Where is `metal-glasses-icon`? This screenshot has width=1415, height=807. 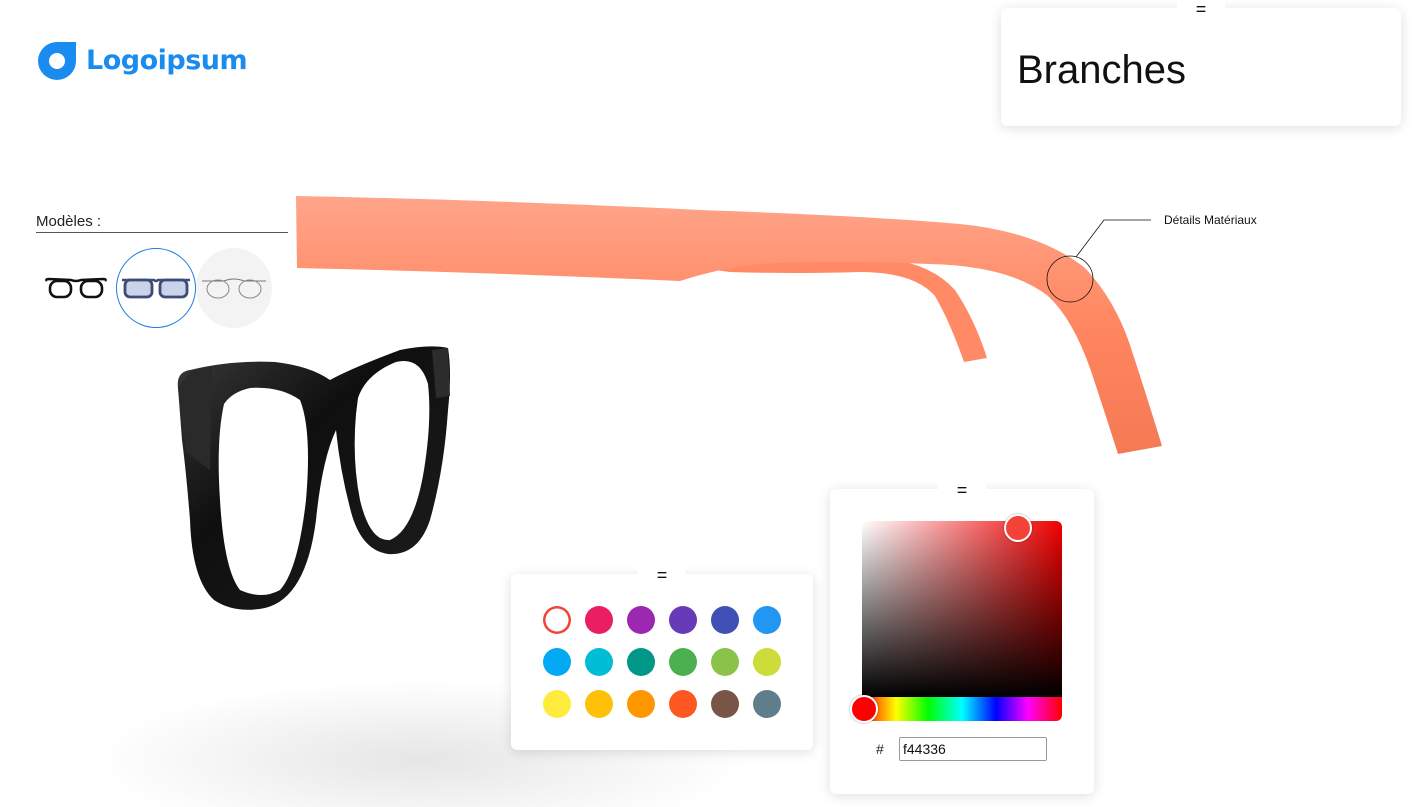 metal-glasses-icon is located at coordinates (234, 288).